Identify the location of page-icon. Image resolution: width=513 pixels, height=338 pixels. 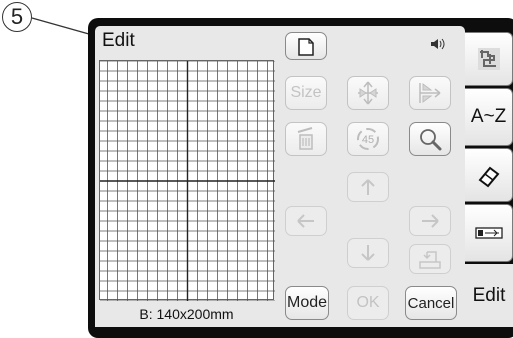
(306, 47).